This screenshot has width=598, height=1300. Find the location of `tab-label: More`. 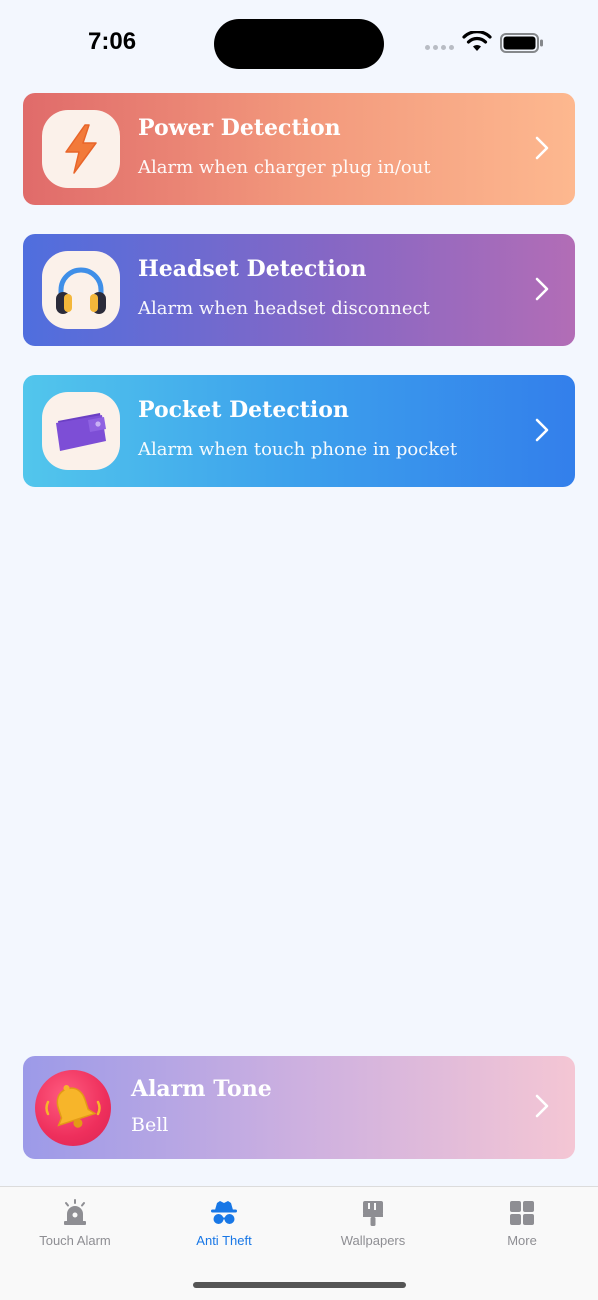

tab-label: More is located at coordinates (522, 1240).